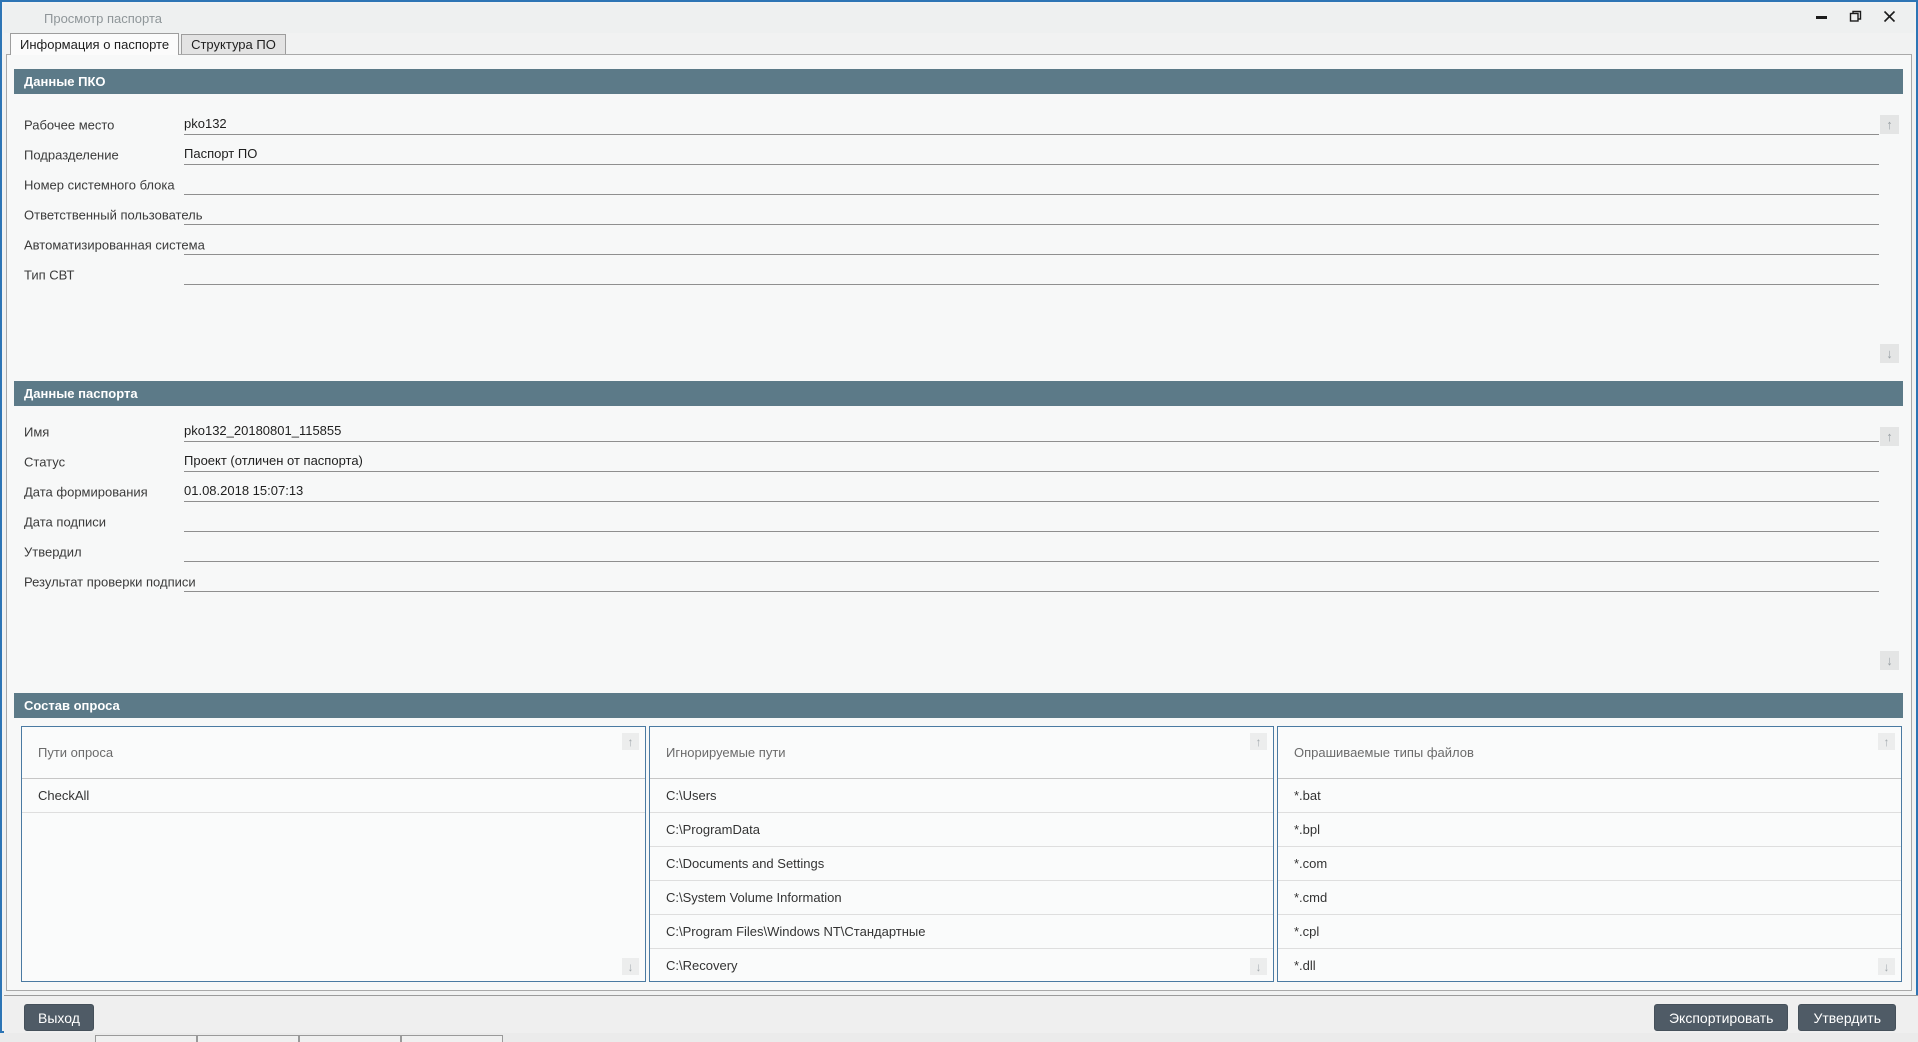 The width and height of the screenshot is (1918, 1042). I want to click on field-value-approved-by, so click(1031, 550).